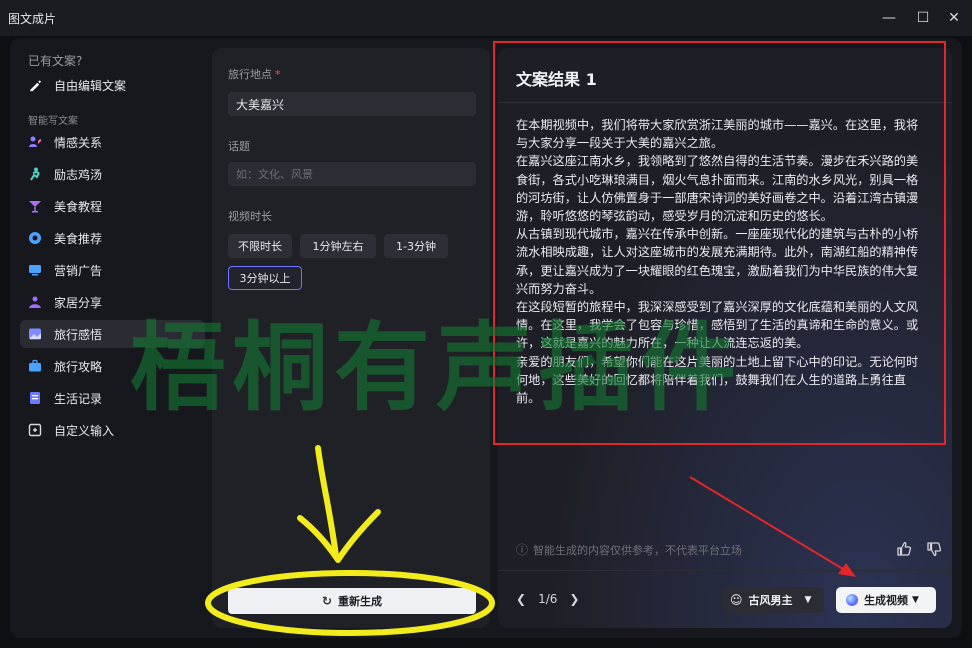 The width and height of the screenshot is (972, 648). I want to click on red-arrowhead, so click(847, 570).